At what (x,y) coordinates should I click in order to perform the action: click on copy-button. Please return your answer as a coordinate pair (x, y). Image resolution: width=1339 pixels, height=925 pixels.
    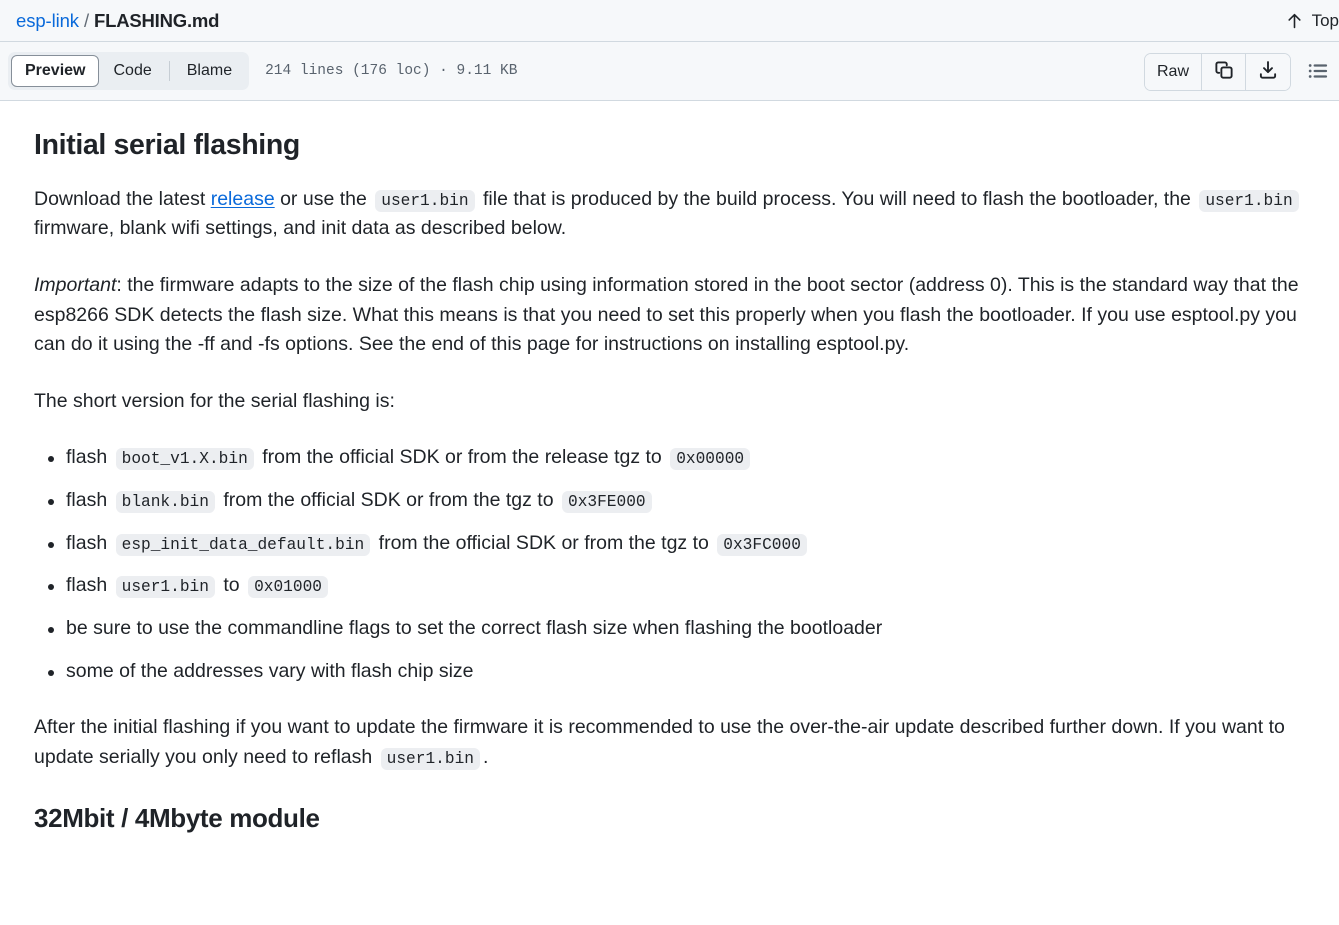
    Looking at the image, I should click on (1224, 72).